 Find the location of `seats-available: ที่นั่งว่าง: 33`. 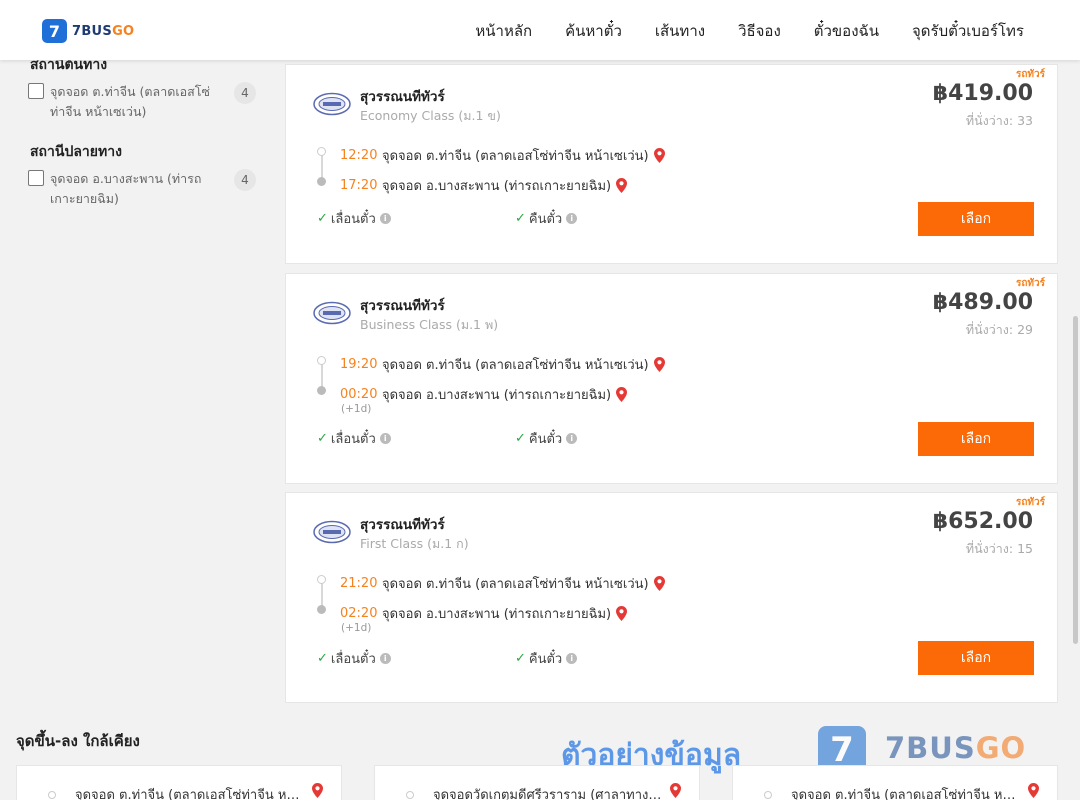

seats-available: ที่นั่งว่าง: 33 is located at coordinates (999, 120).